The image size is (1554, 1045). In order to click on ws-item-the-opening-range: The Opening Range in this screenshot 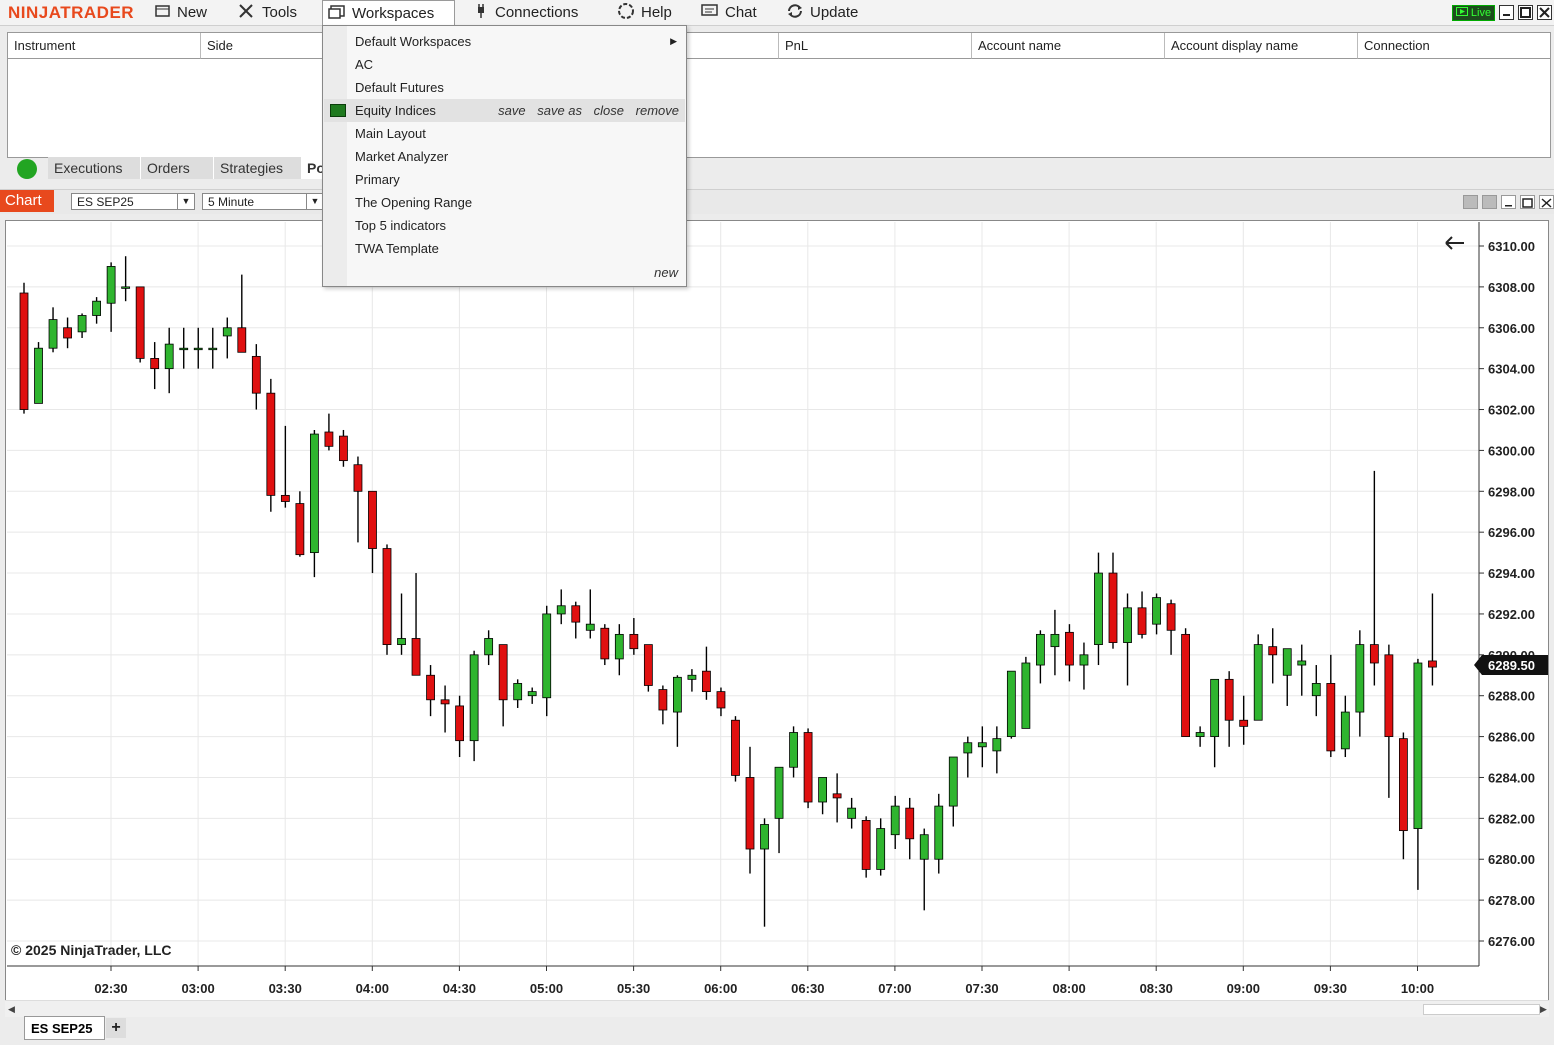, I will do `click(504, 202)`.